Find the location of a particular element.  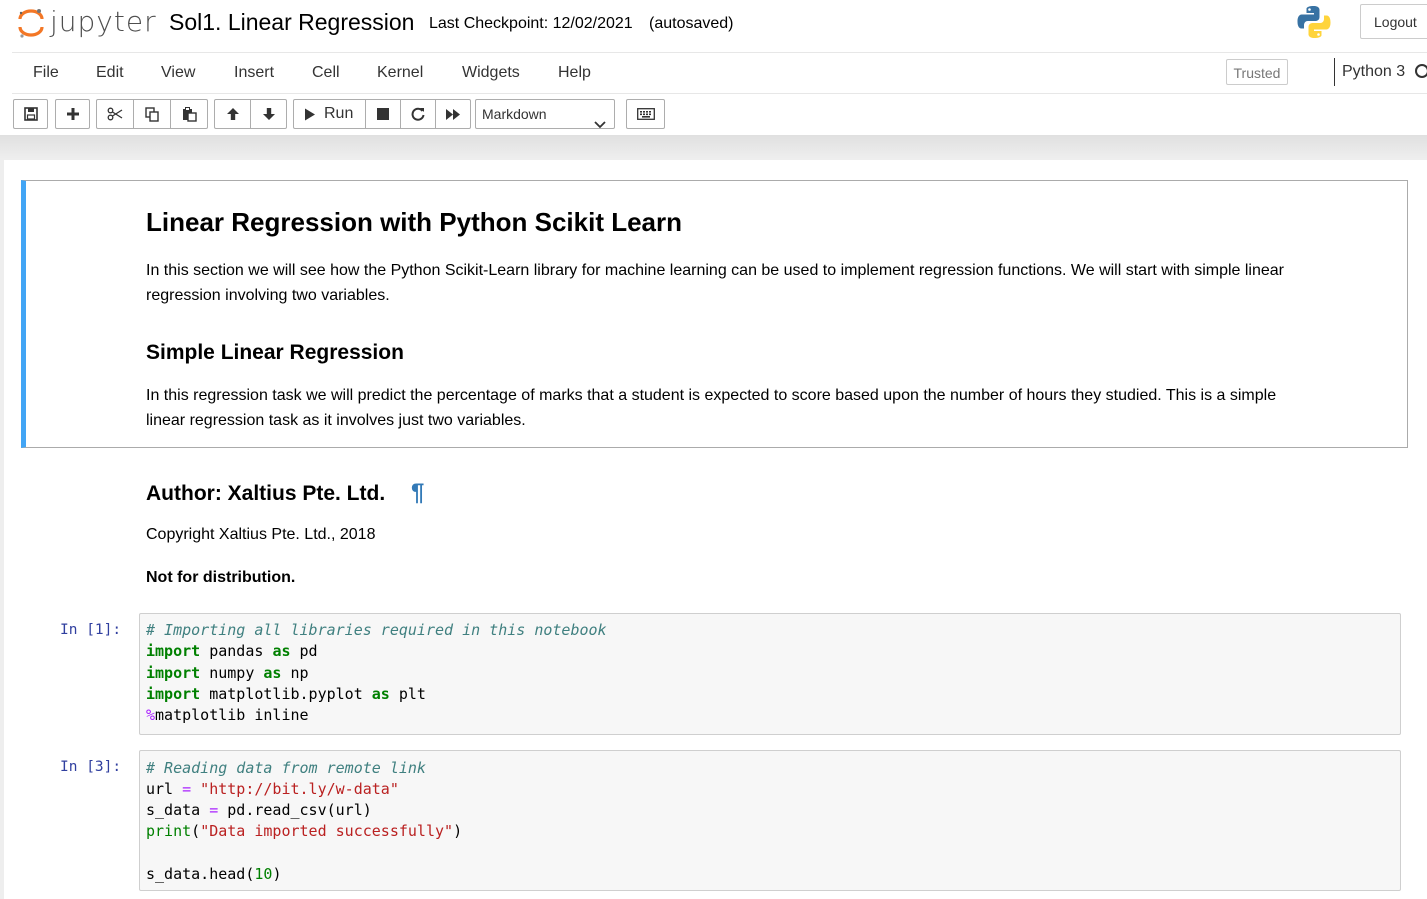

code-text: s_data.head( is located at coordinates (200, 874).